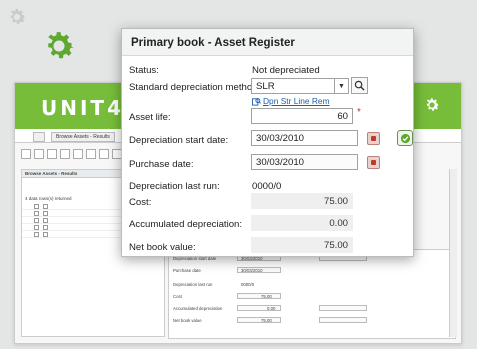  Describe the element at coordinates (83, 137) in the screenshot. I see `tab-browse-assets: Browse Assets - Results` at that location.